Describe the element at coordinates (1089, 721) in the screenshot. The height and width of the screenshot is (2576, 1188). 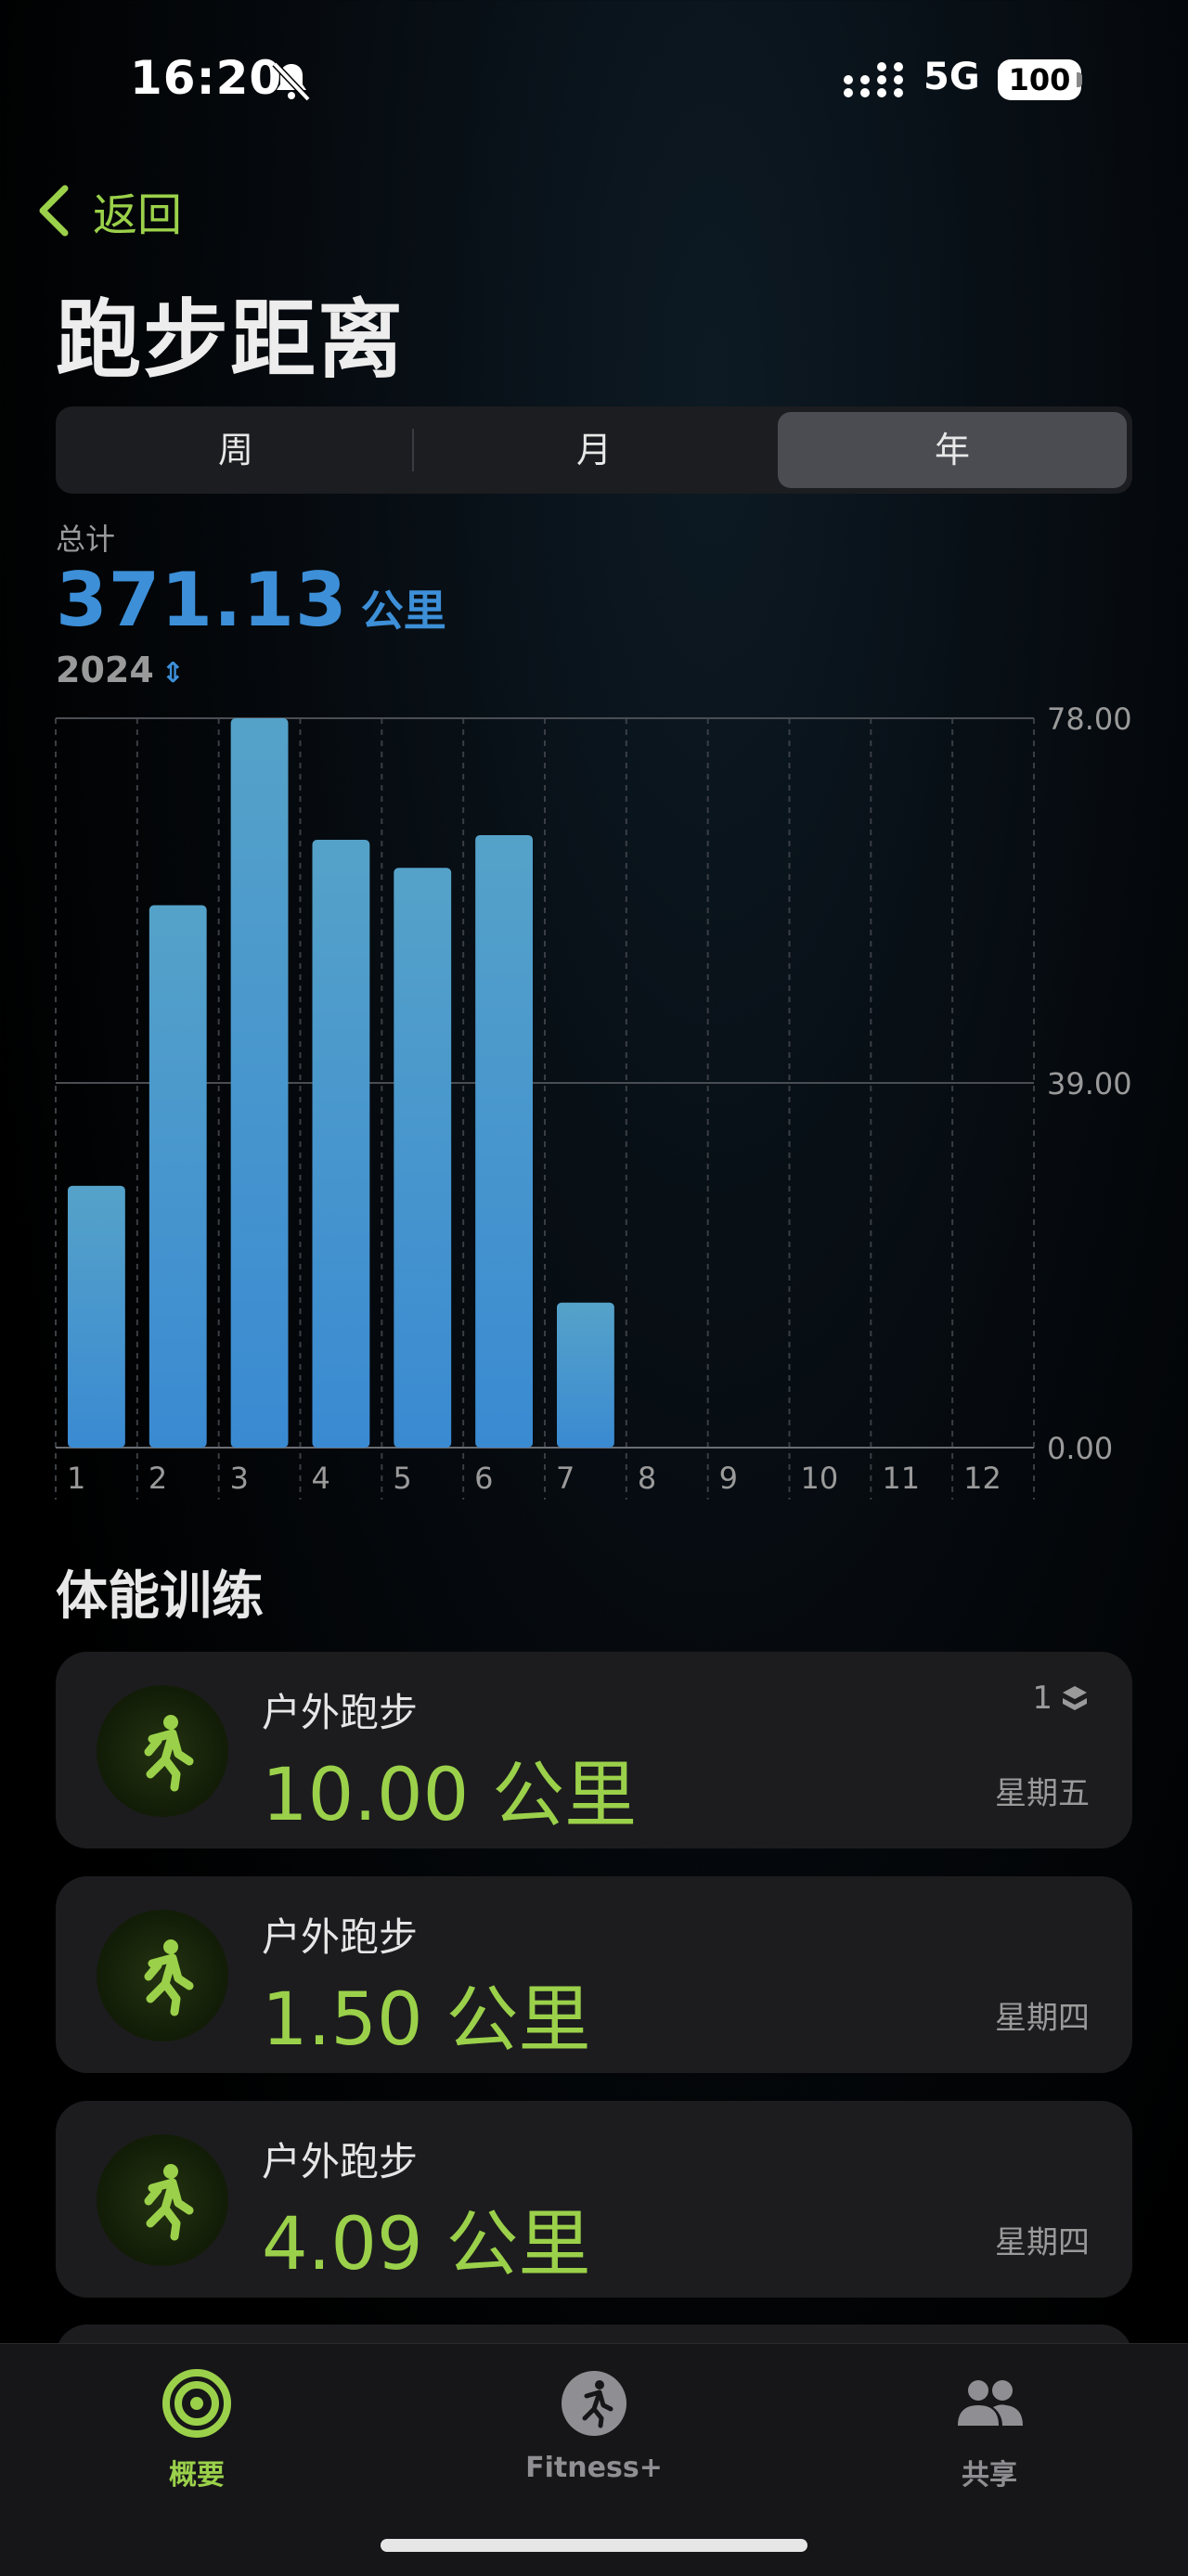
I see `chart-y-tick-label: 78.00` at that location.